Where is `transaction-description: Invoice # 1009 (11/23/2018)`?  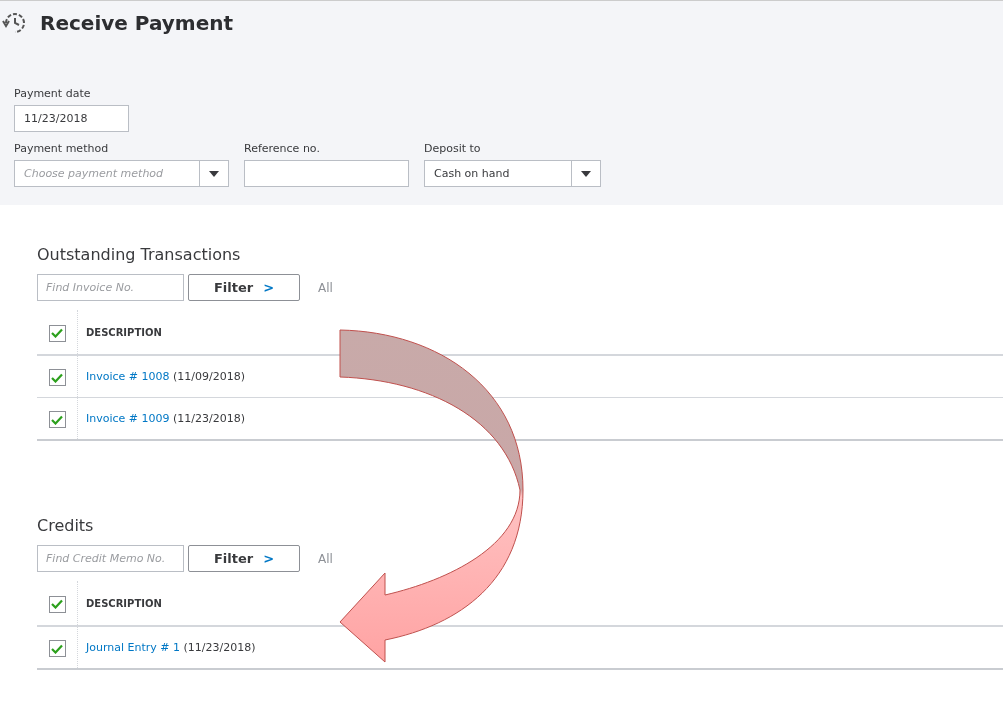 transaction-description: Invoice # 1009 (11/23/2018) is located at coordinates (165, 418).